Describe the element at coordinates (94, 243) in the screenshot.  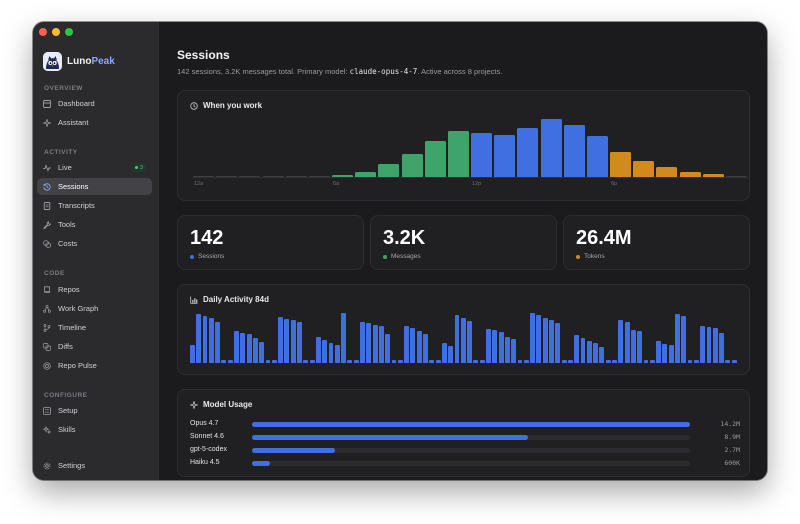
I see `sidebar-item-costs: Costs` at that location.